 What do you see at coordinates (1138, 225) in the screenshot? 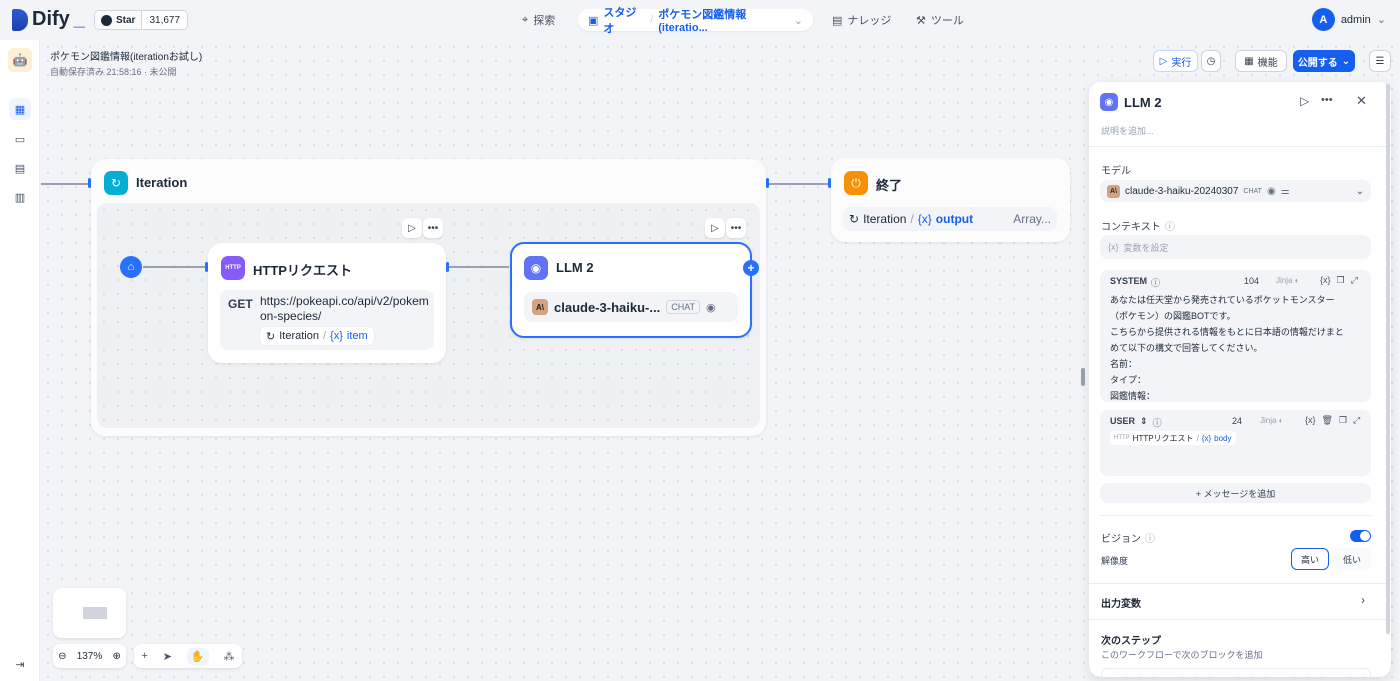
I see `context-header: コンテキスト ⓘ` at bounding box center [1138, 225].